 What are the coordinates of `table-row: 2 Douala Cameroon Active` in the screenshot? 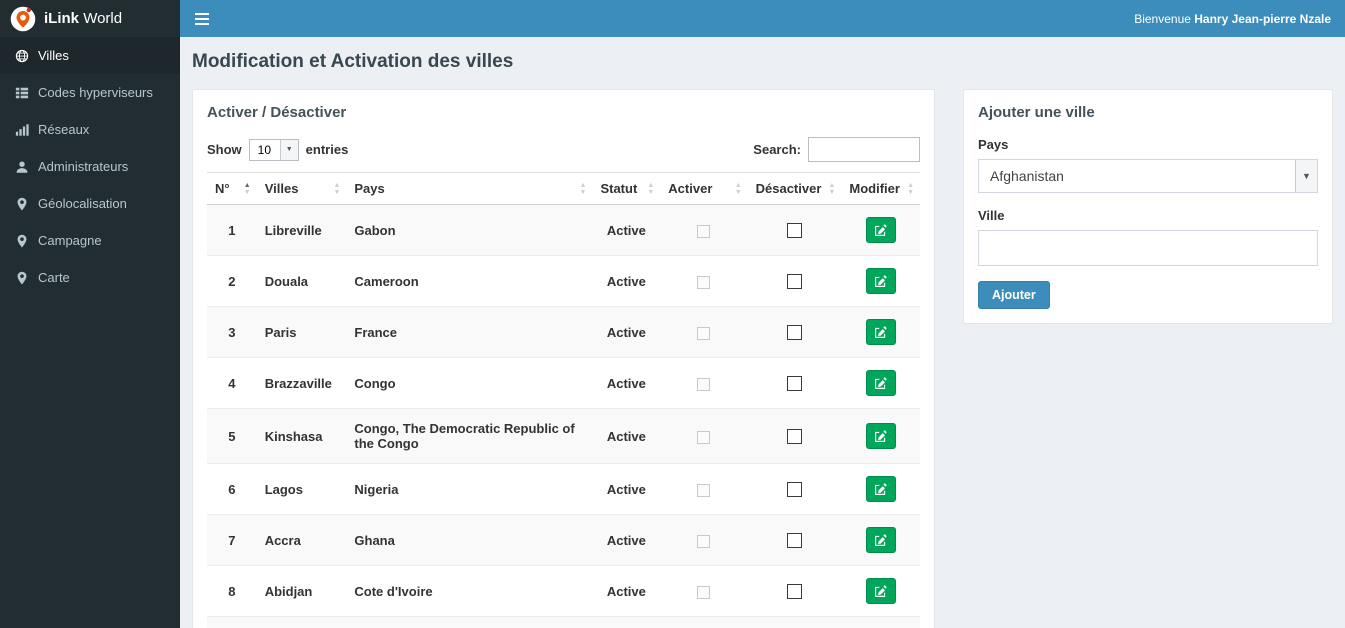 It's located at (563, 281).